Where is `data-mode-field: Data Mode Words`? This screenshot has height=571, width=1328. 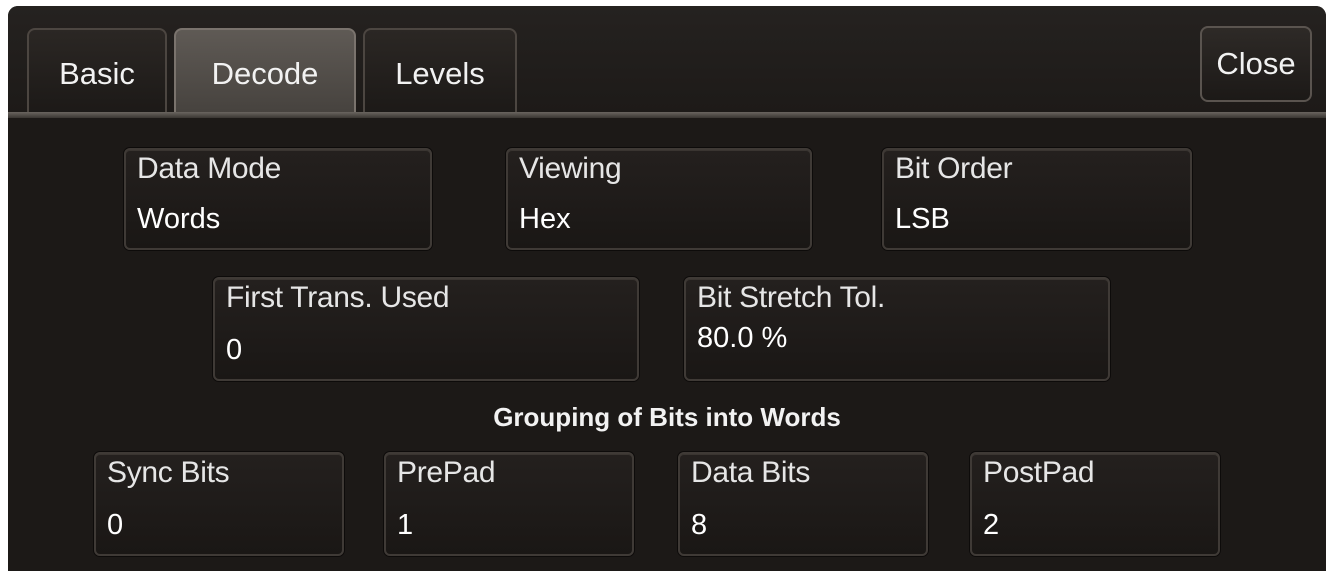 data-mode-field: Data Mode Words is located at coordinates (278, 199).